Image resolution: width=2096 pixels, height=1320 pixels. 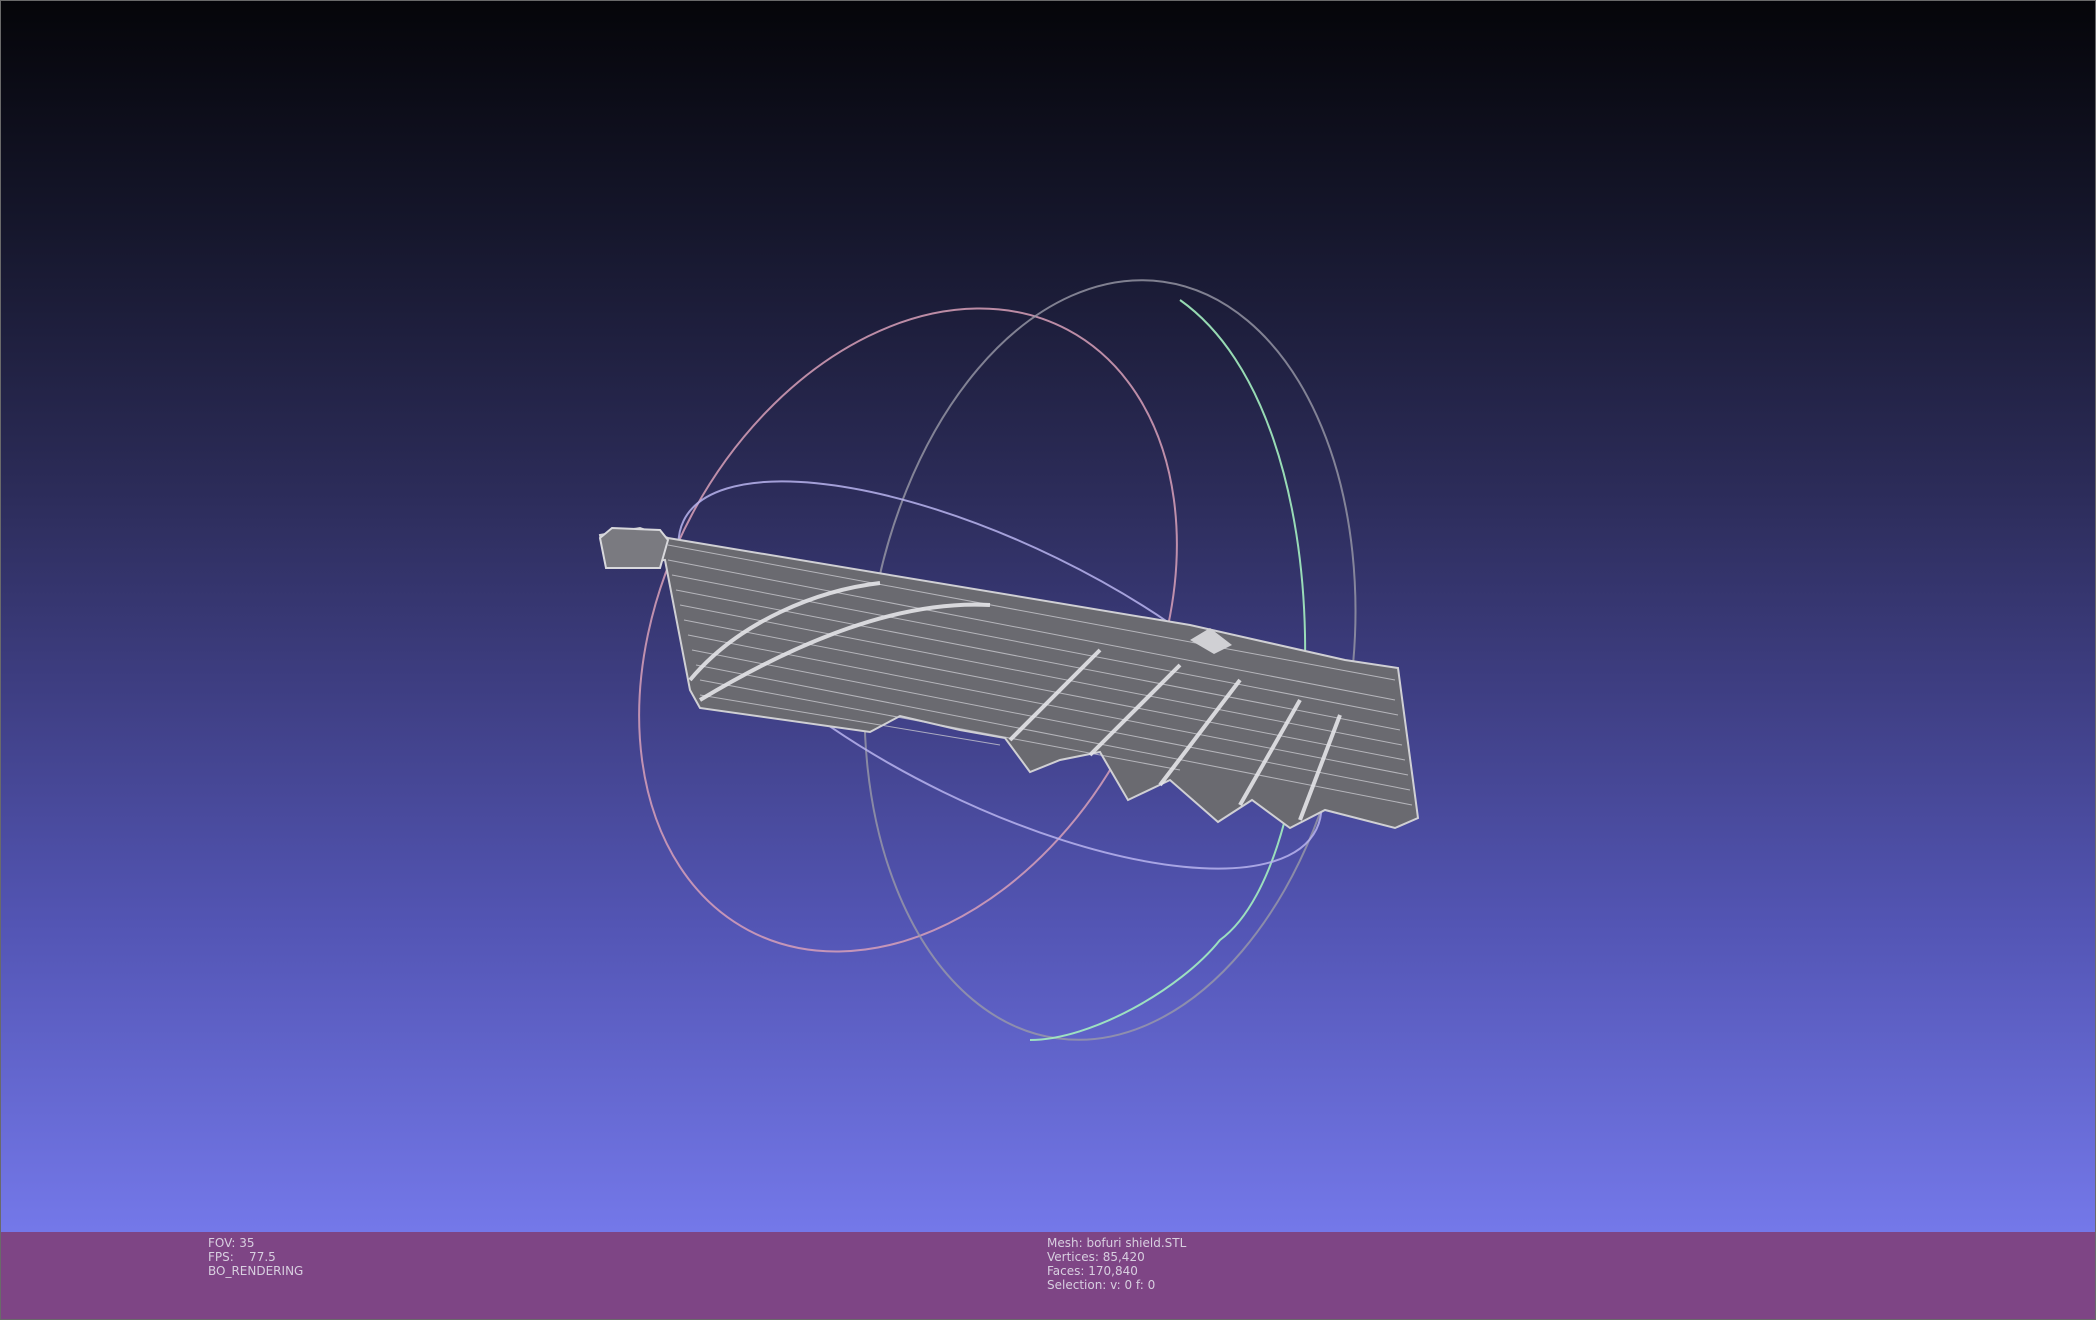 I want to click on mesh-top-surface, so click(x=1009, y=678).